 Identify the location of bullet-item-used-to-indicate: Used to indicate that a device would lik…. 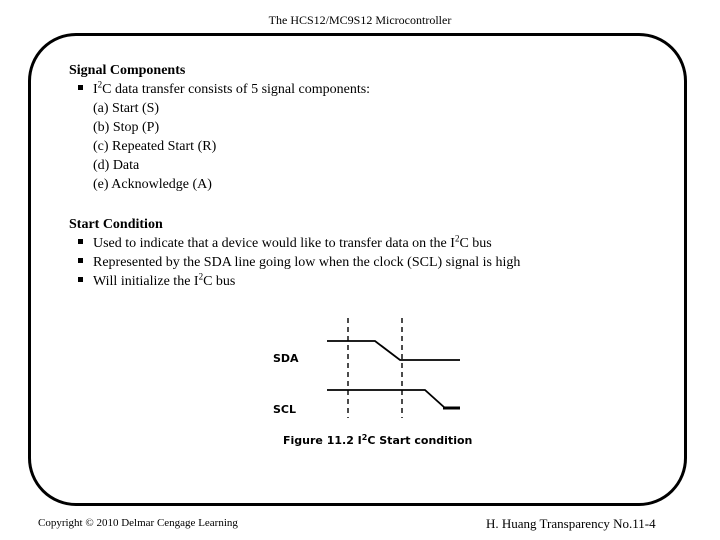
(349, 243).